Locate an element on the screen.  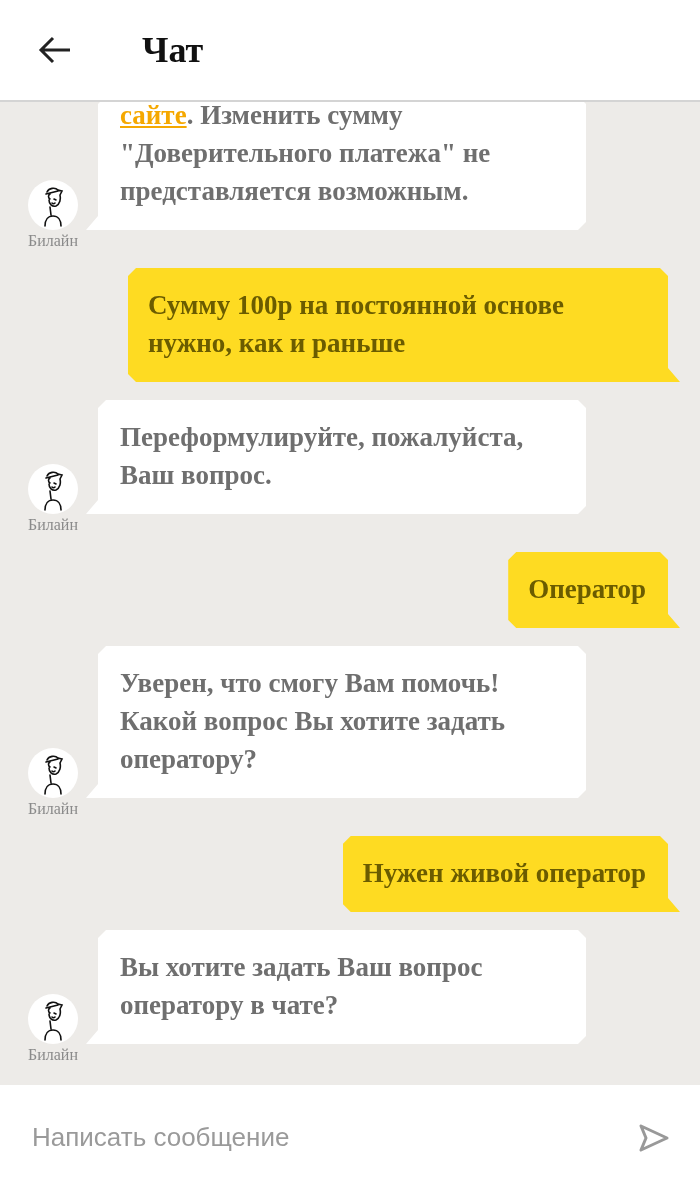
send-icon is located at coordinates (654, 1137).